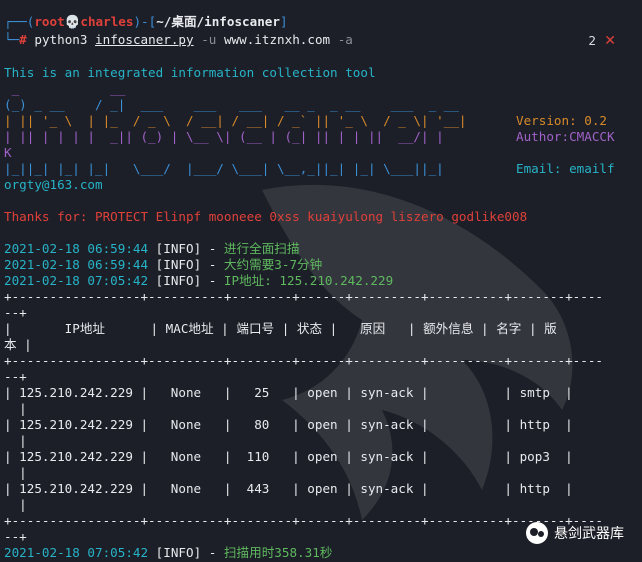 The height and width of the screenshot is (562, 642). What do you see at coordinates (258, 88) in the screenshot?
I see `banner-row-1: _ __` at bounding box center [258, 88].